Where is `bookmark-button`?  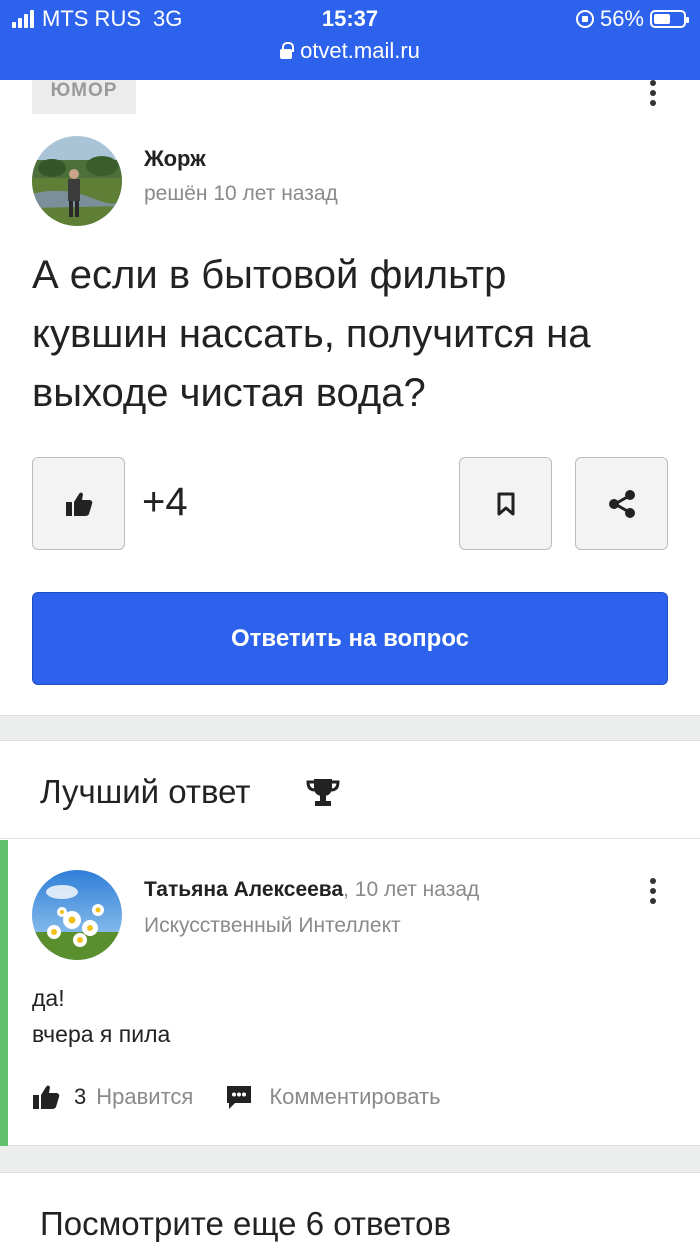
bookmark-button is located at coordinates (505, 503).